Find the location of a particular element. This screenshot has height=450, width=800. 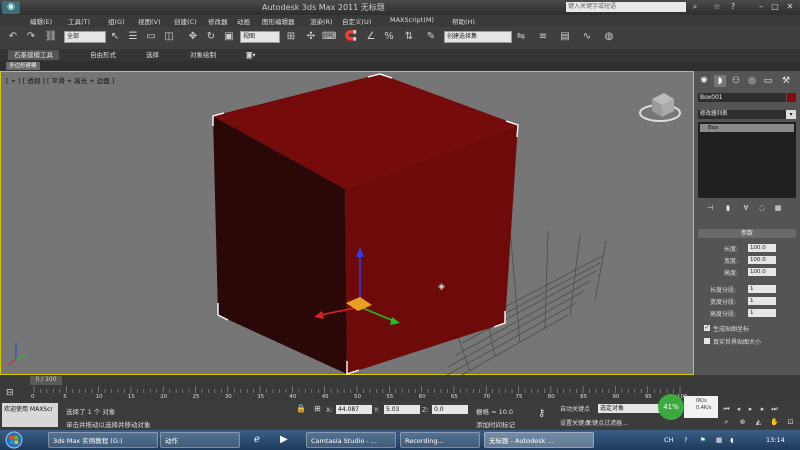

mirror-icon: ⇋ is located at coordinates (521, 37).